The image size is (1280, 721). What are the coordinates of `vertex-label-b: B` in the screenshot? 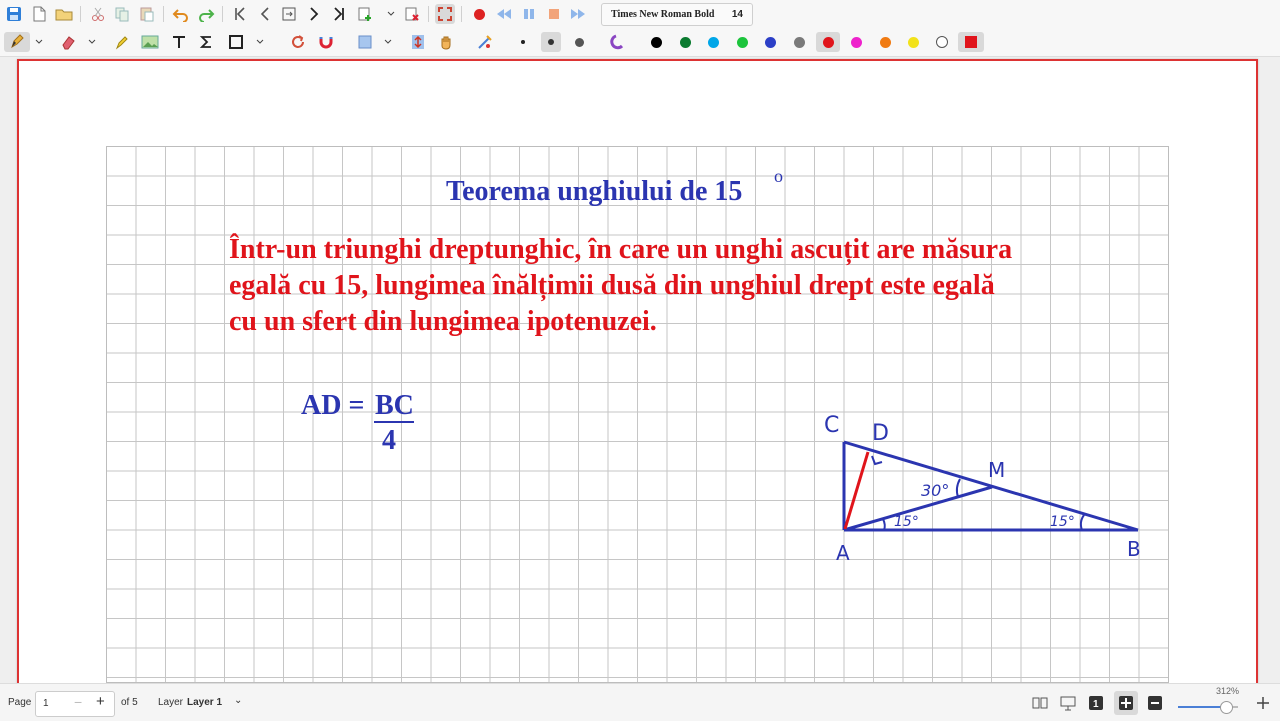 It's located at (1134, 549).